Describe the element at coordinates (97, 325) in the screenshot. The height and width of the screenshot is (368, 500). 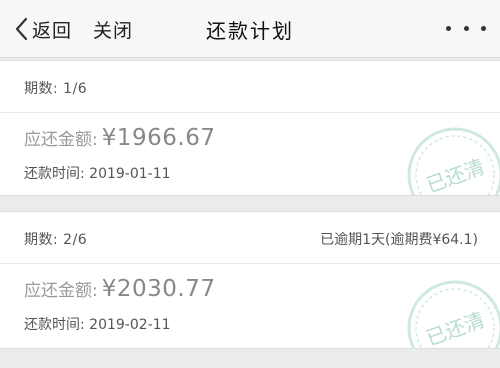
I see `due-time: 还款时间: 2019-02-11` at that location.